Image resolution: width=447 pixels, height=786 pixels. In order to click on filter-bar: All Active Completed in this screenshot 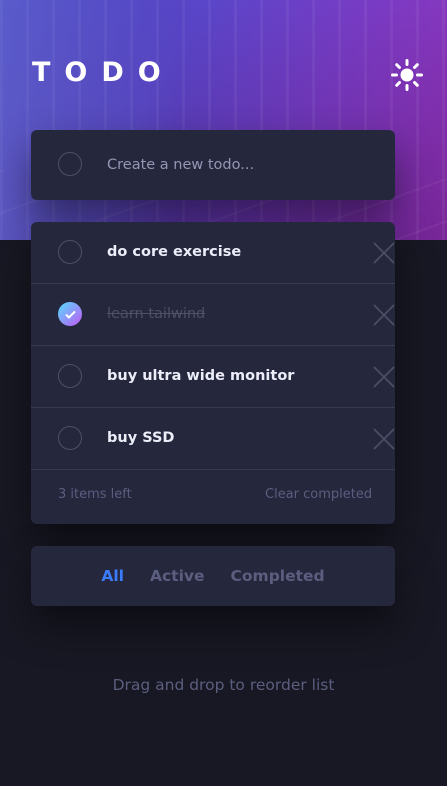, I will do `click(213, 576)`.